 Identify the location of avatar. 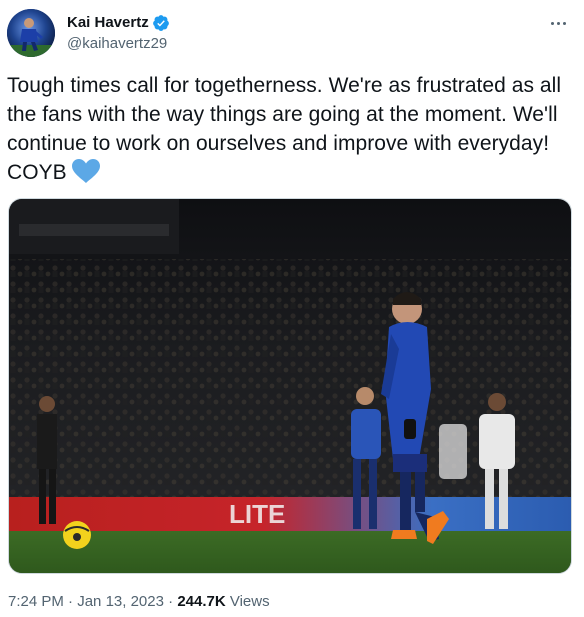
(31, 33).